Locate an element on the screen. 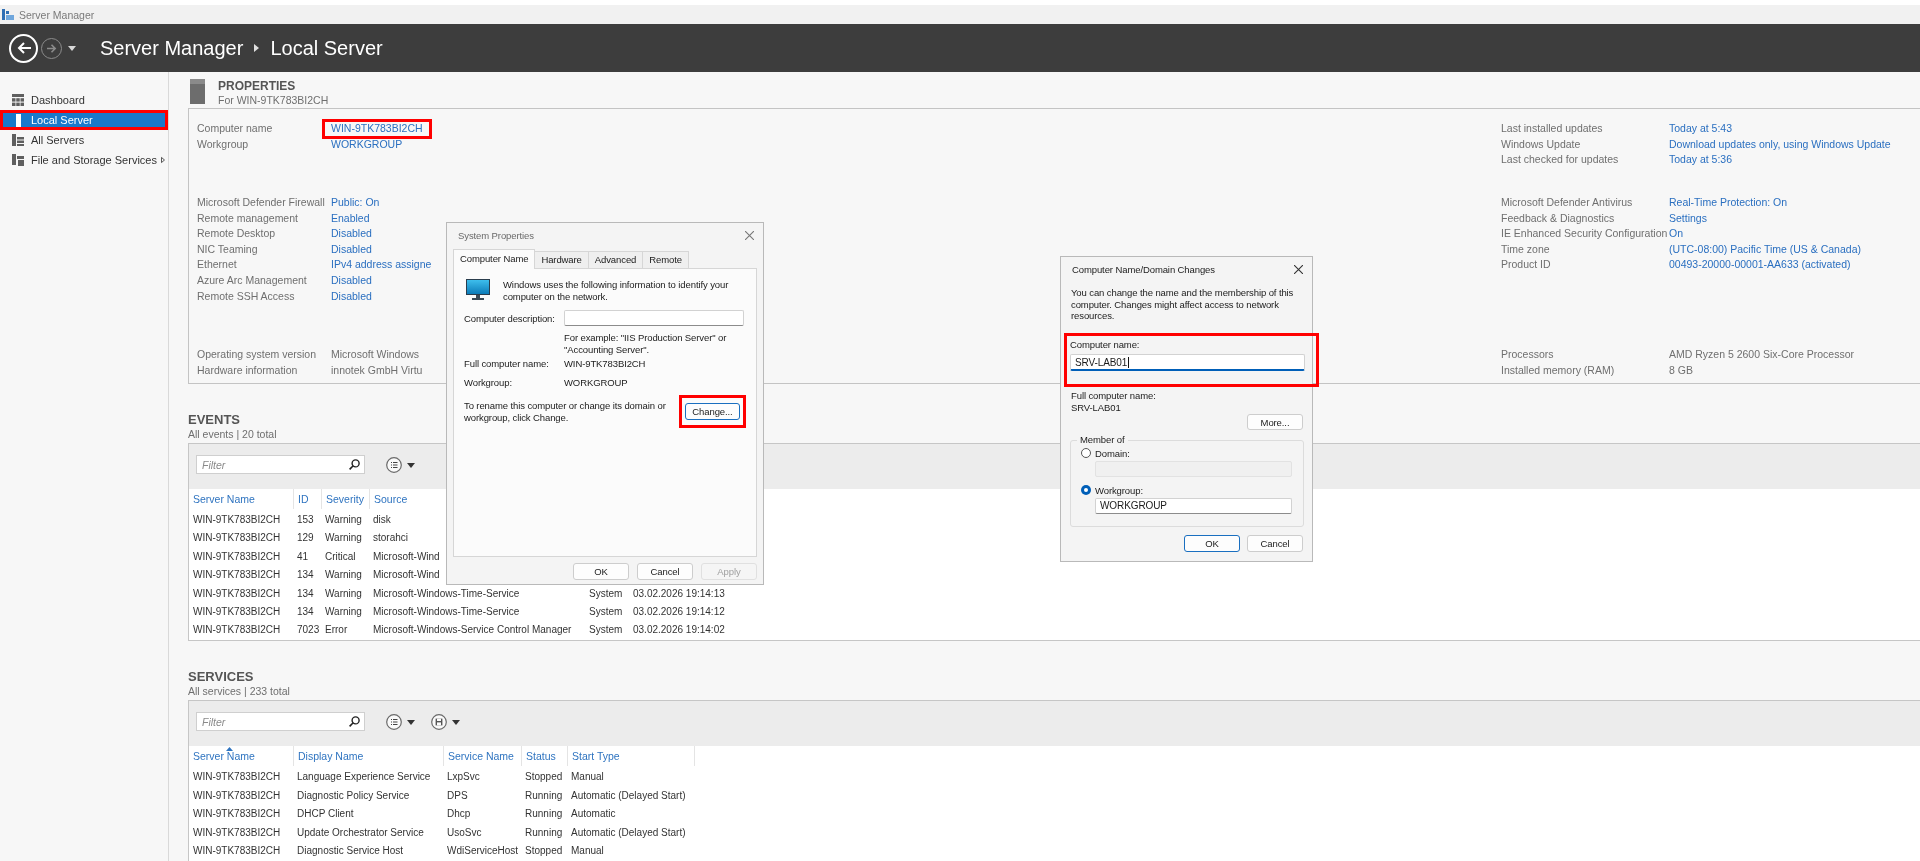  field-value: WORKGROUP is located at coordinates (596, 382).